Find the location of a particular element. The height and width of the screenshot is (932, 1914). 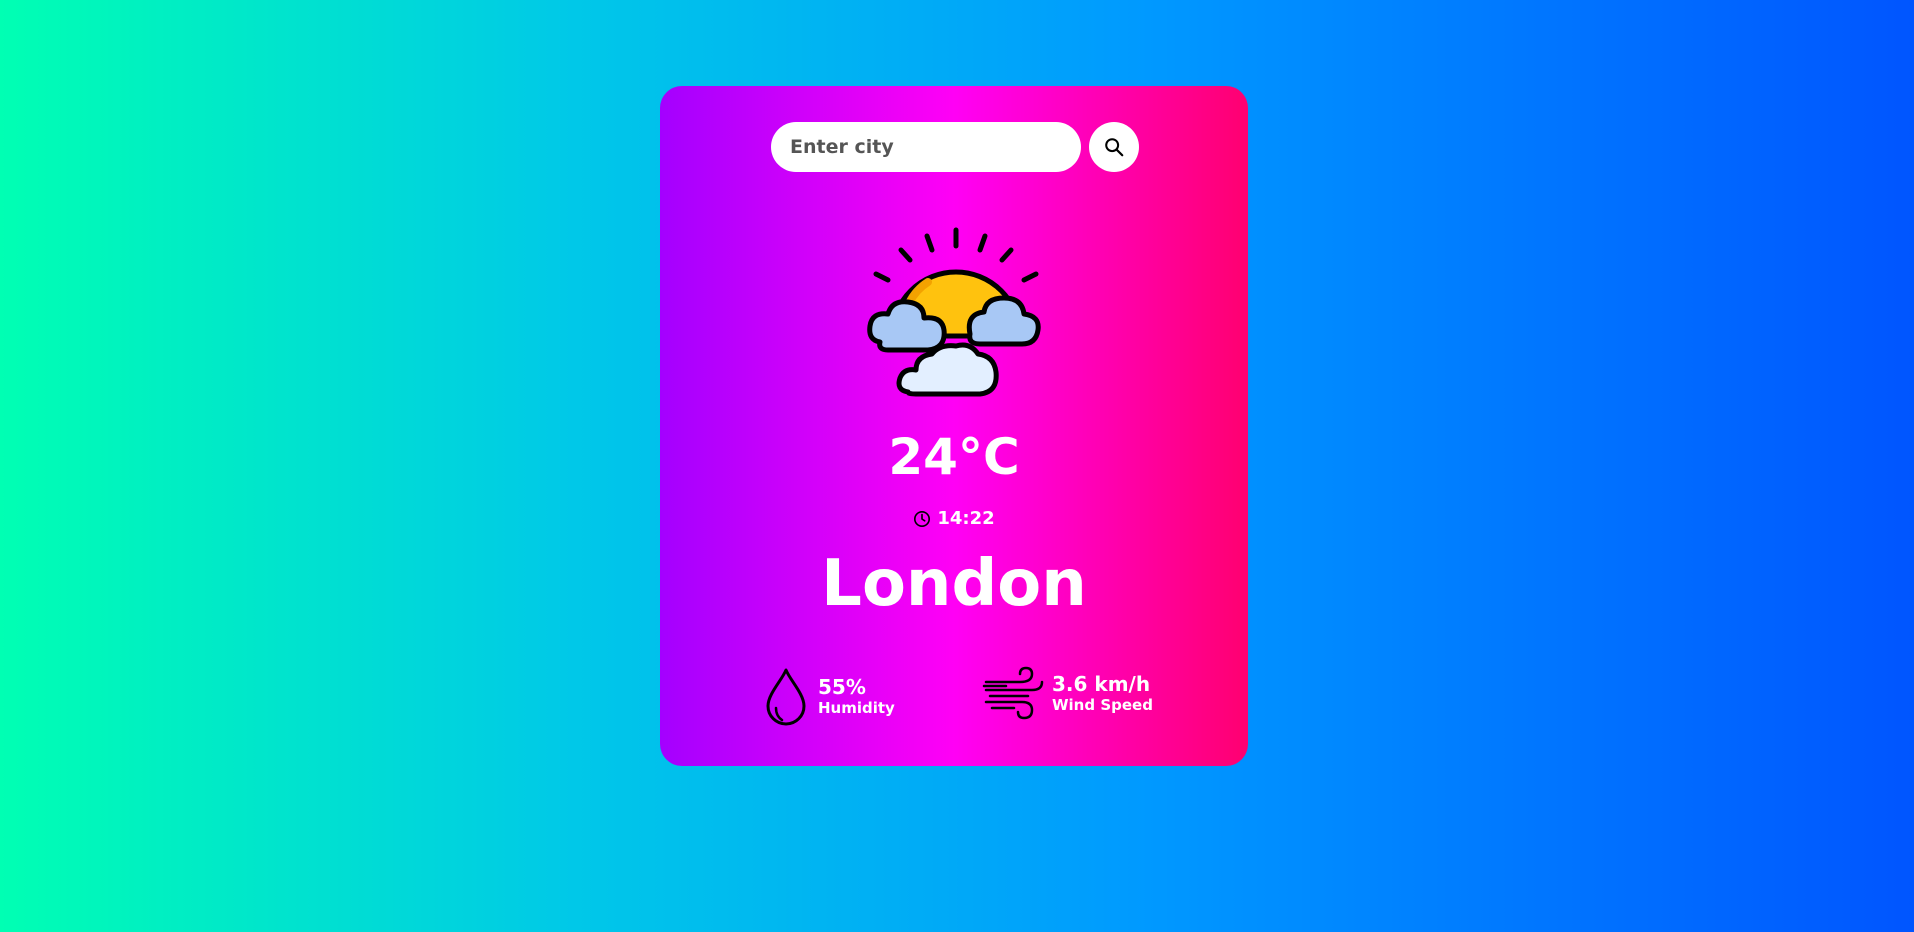

local-time: 14:22 is located at coordinates (954, 518).